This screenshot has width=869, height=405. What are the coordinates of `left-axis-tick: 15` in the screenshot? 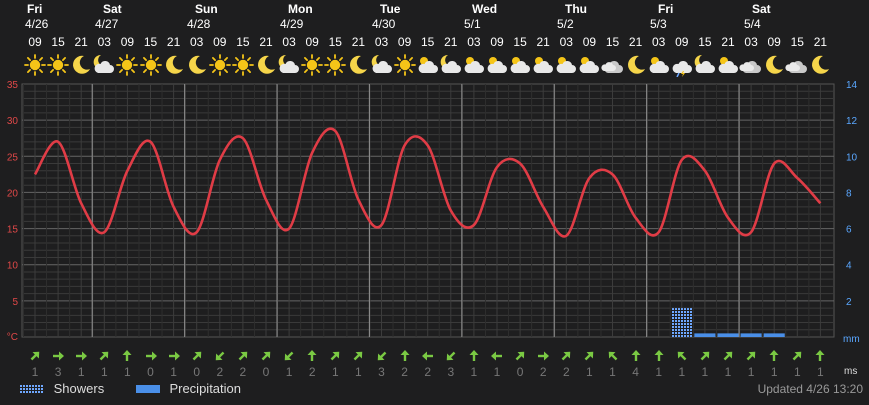 It's located at (13, 230).